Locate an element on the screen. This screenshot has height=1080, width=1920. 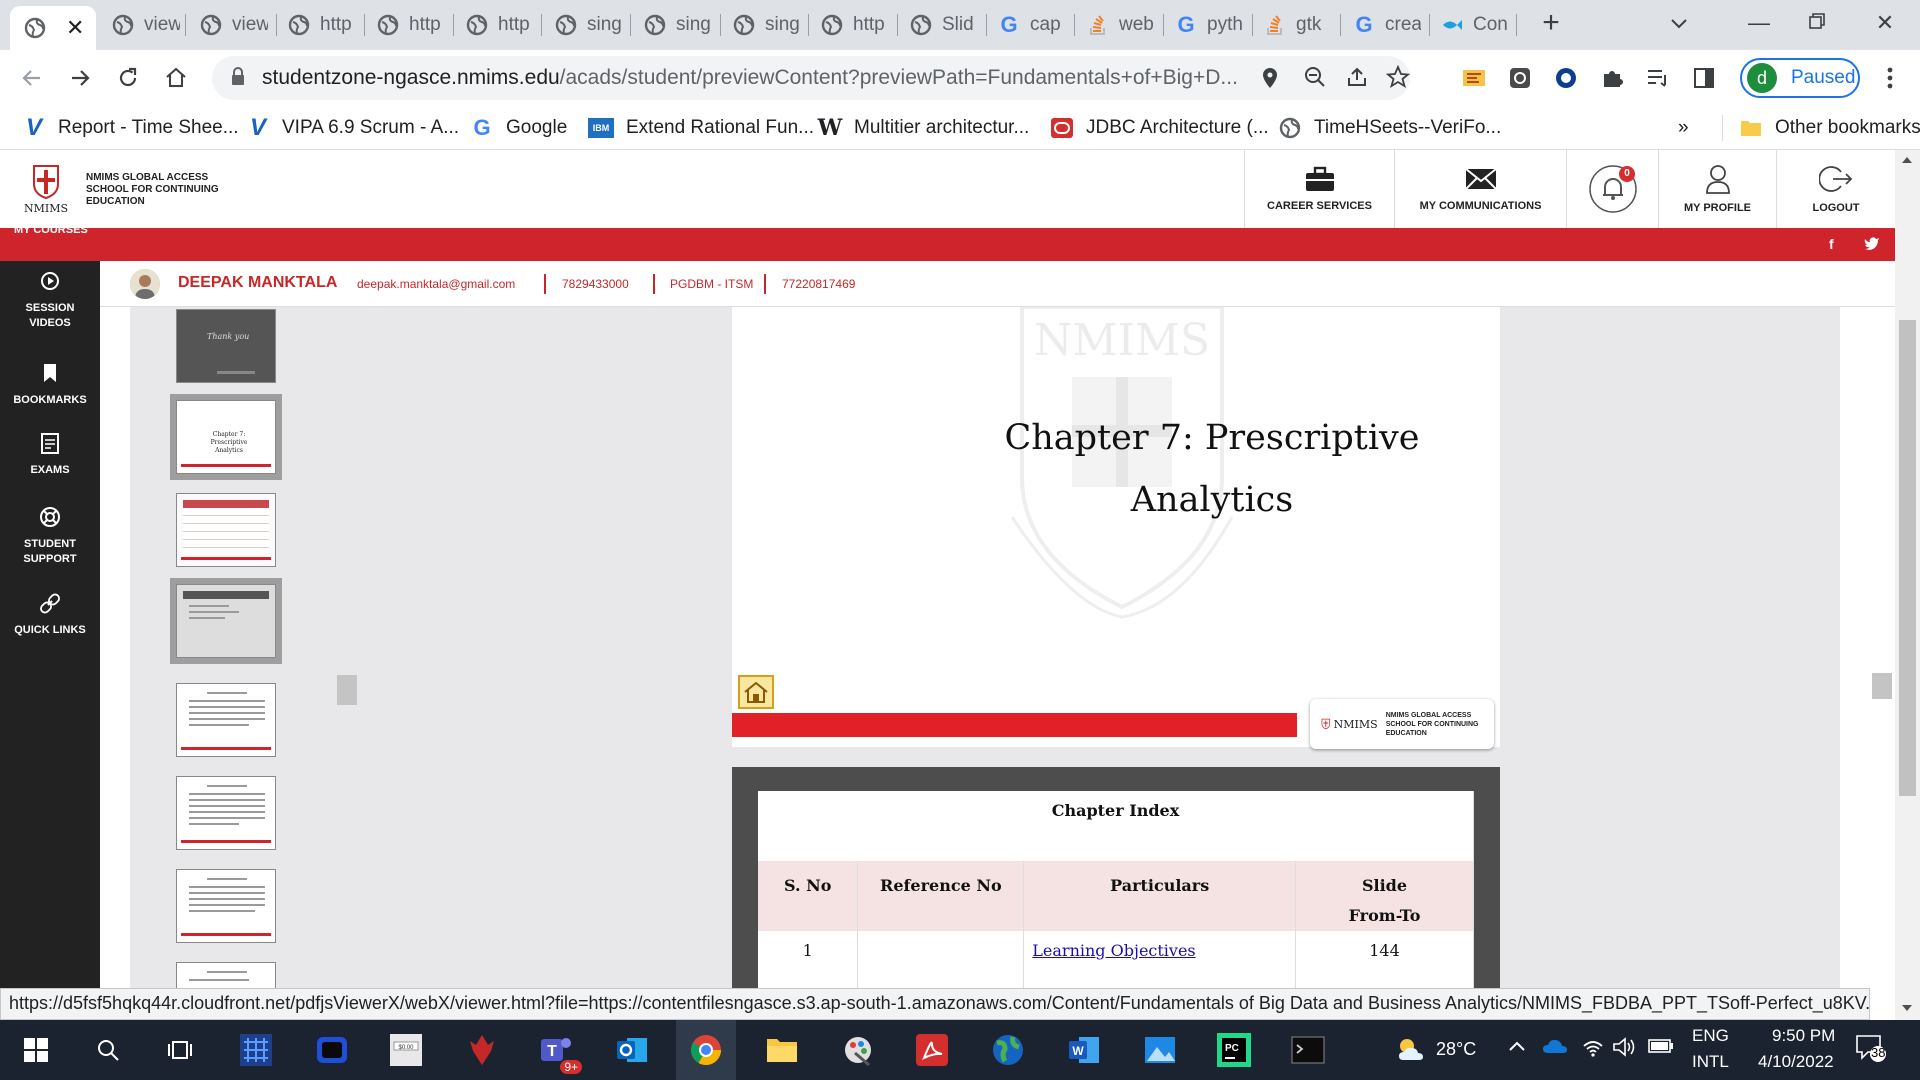
my-profile-button: MY PROFILE is located at coordinates (1717, 189).